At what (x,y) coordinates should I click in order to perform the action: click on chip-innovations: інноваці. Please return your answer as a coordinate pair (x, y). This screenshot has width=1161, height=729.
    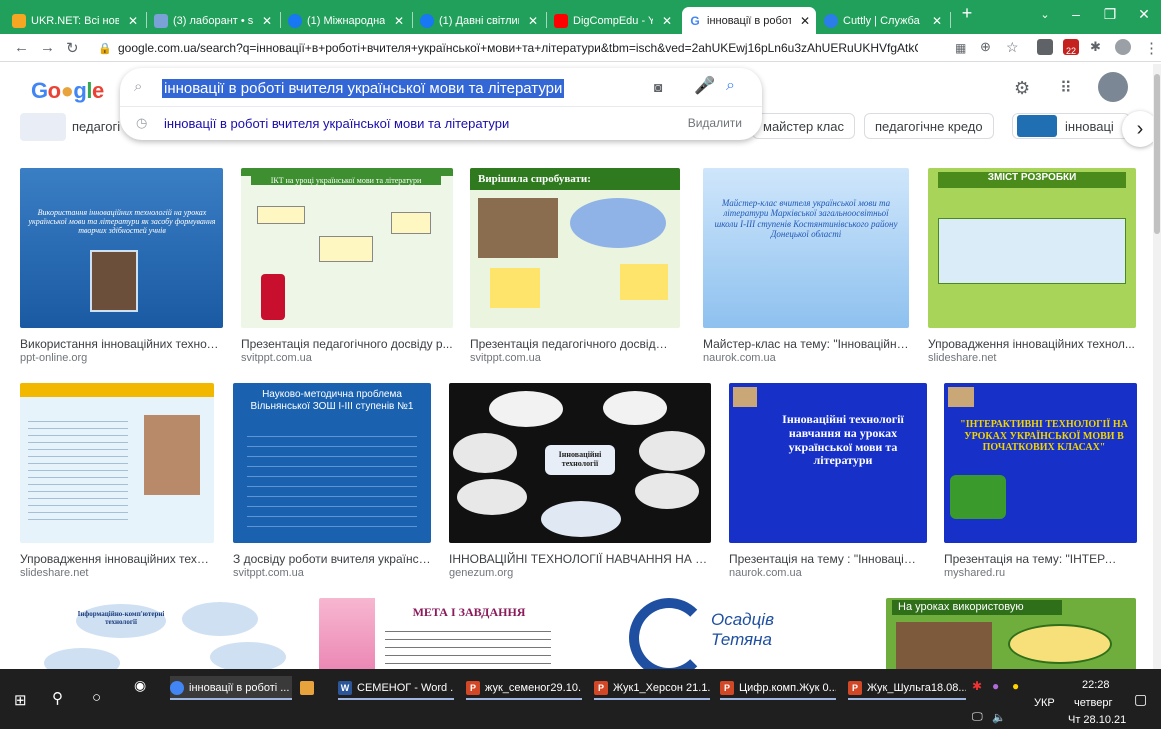
    Looking at the image, I should click on (1071, 126).